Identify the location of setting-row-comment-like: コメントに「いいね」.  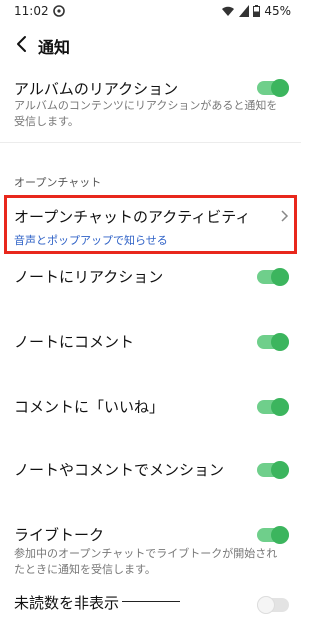
(150, 409).